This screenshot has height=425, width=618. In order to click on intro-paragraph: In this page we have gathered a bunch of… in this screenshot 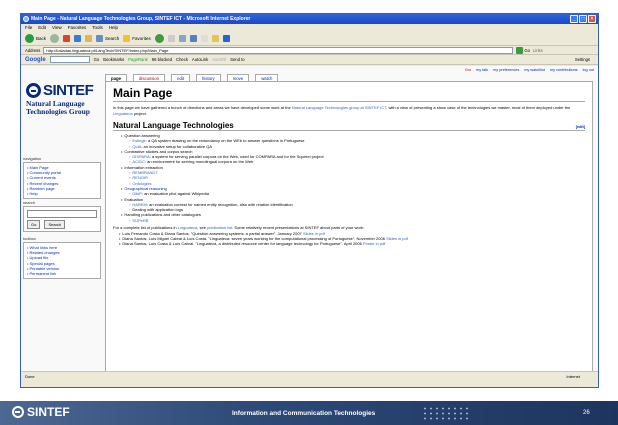, I will do `click(342, 110)`.